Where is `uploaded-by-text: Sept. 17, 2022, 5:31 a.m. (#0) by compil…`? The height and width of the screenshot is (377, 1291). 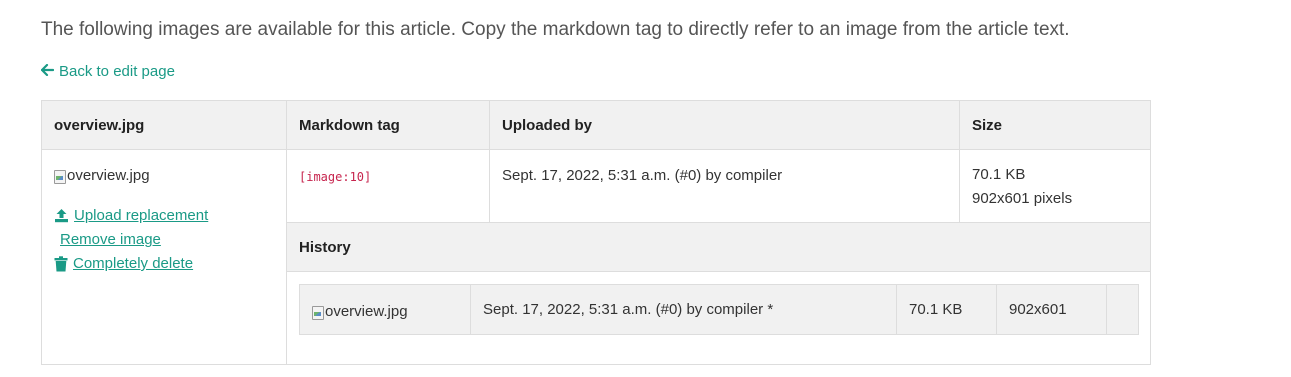
uploaded-by-text: Sept. 17, 2022, 5:31 a.m. (#0) by compil… is located at coordinates (642, 175).